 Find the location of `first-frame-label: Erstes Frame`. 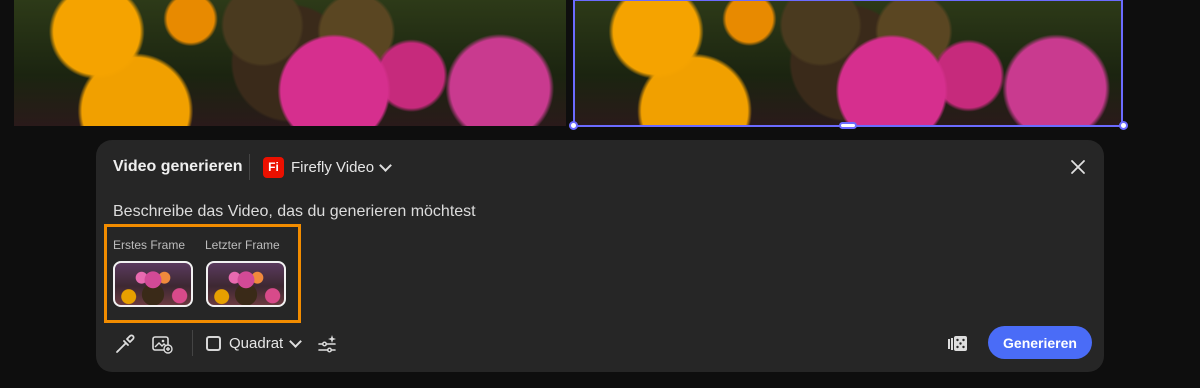

first-frame-label: Erstes Frame is located at coordinates (149, 245).